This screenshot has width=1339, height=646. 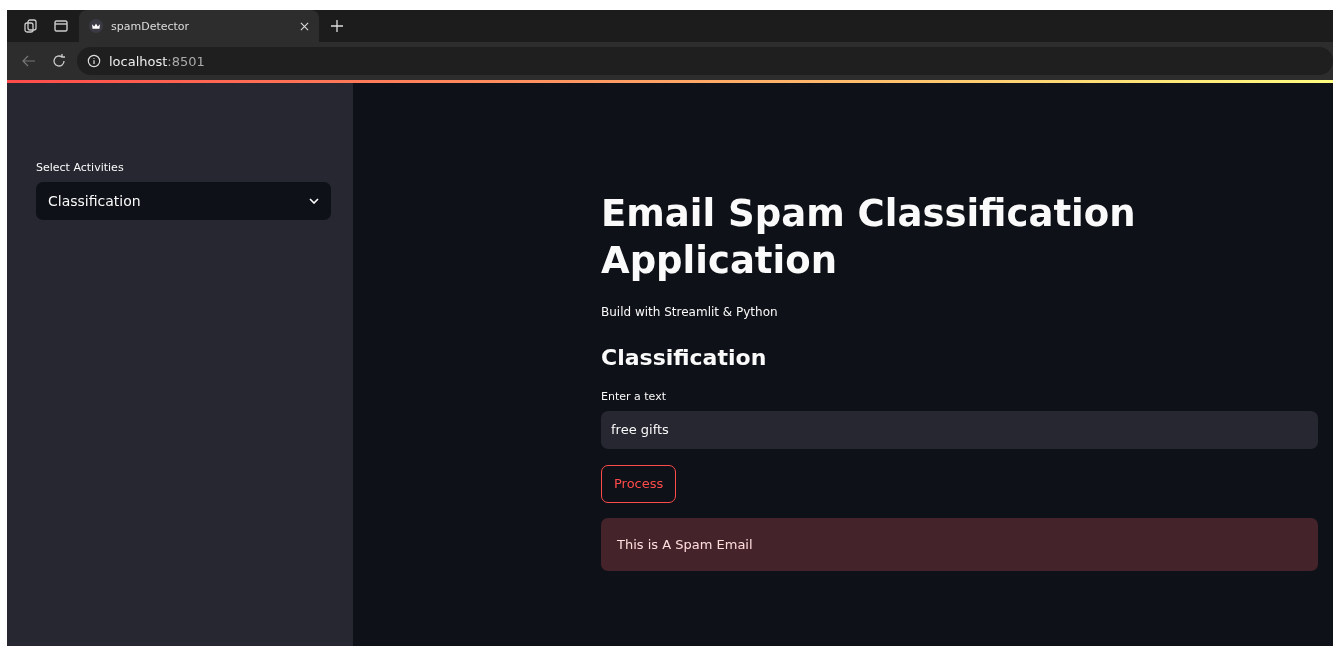 I want to click on chevron-down-icon, so click(x=314, y=201).